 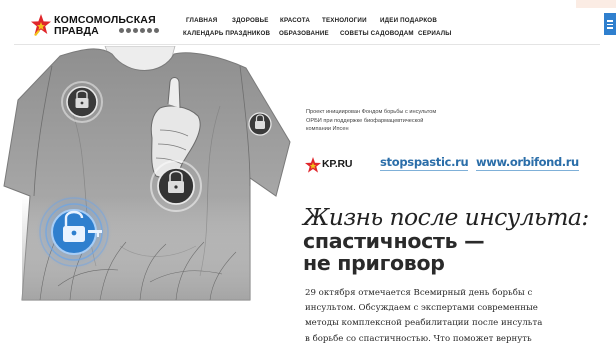 I want to click on hamburger-icon, so click(x=610, y=21).